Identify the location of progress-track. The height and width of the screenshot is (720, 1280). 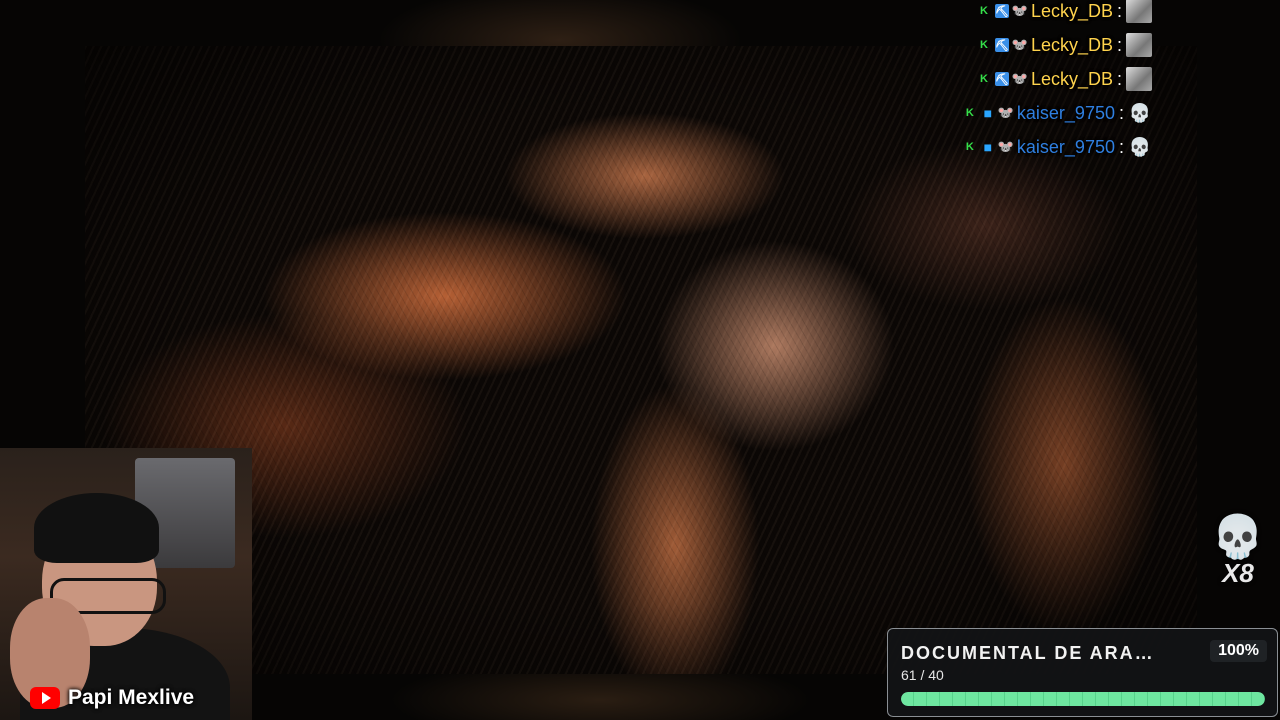
(1083, 699).